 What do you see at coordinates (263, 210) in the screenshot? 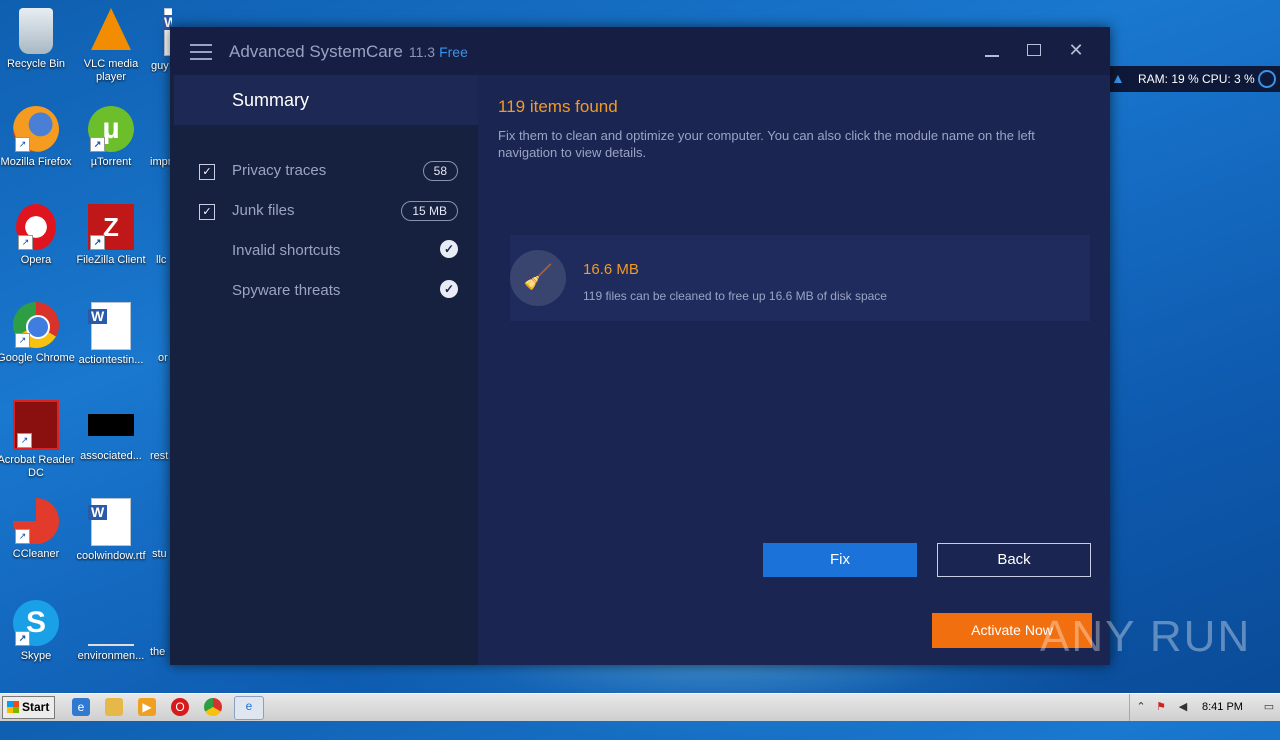
I see `sidebar-item-label: Junk files` at bounding box center [263, 210].